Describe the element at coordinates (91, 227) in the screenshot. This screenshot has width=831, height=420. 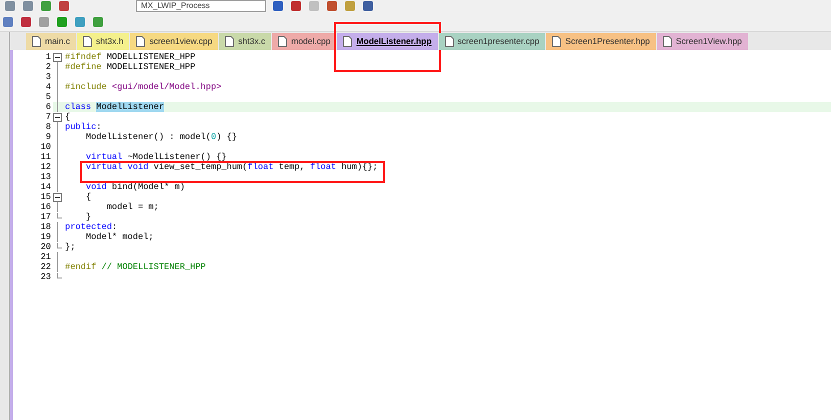
I see `code-line: protected:` at that location.